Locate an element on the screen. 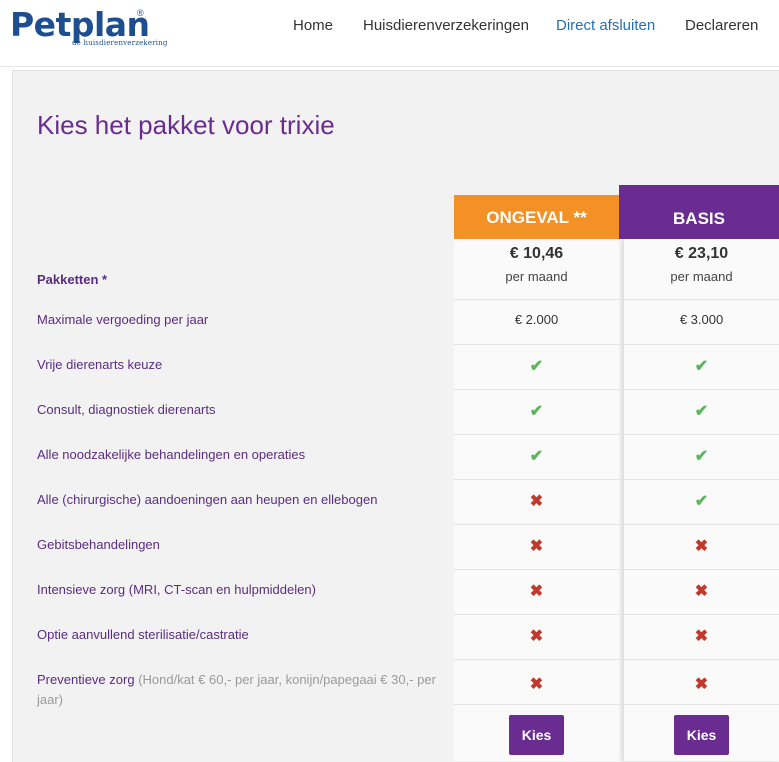 This screenshot has width=779, height=762. nav-declareren: Declareren is located at coordinates (721, 25).